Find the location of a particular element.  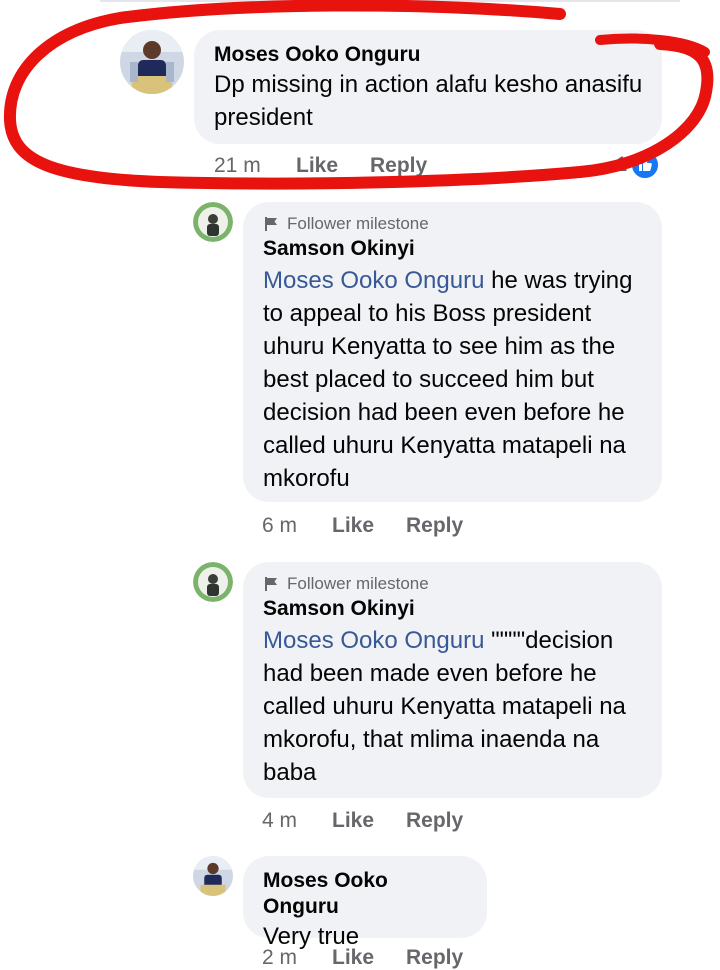

comment-bubble: Moses Ooko Onguru Very true is located at coordinates (365, 903).